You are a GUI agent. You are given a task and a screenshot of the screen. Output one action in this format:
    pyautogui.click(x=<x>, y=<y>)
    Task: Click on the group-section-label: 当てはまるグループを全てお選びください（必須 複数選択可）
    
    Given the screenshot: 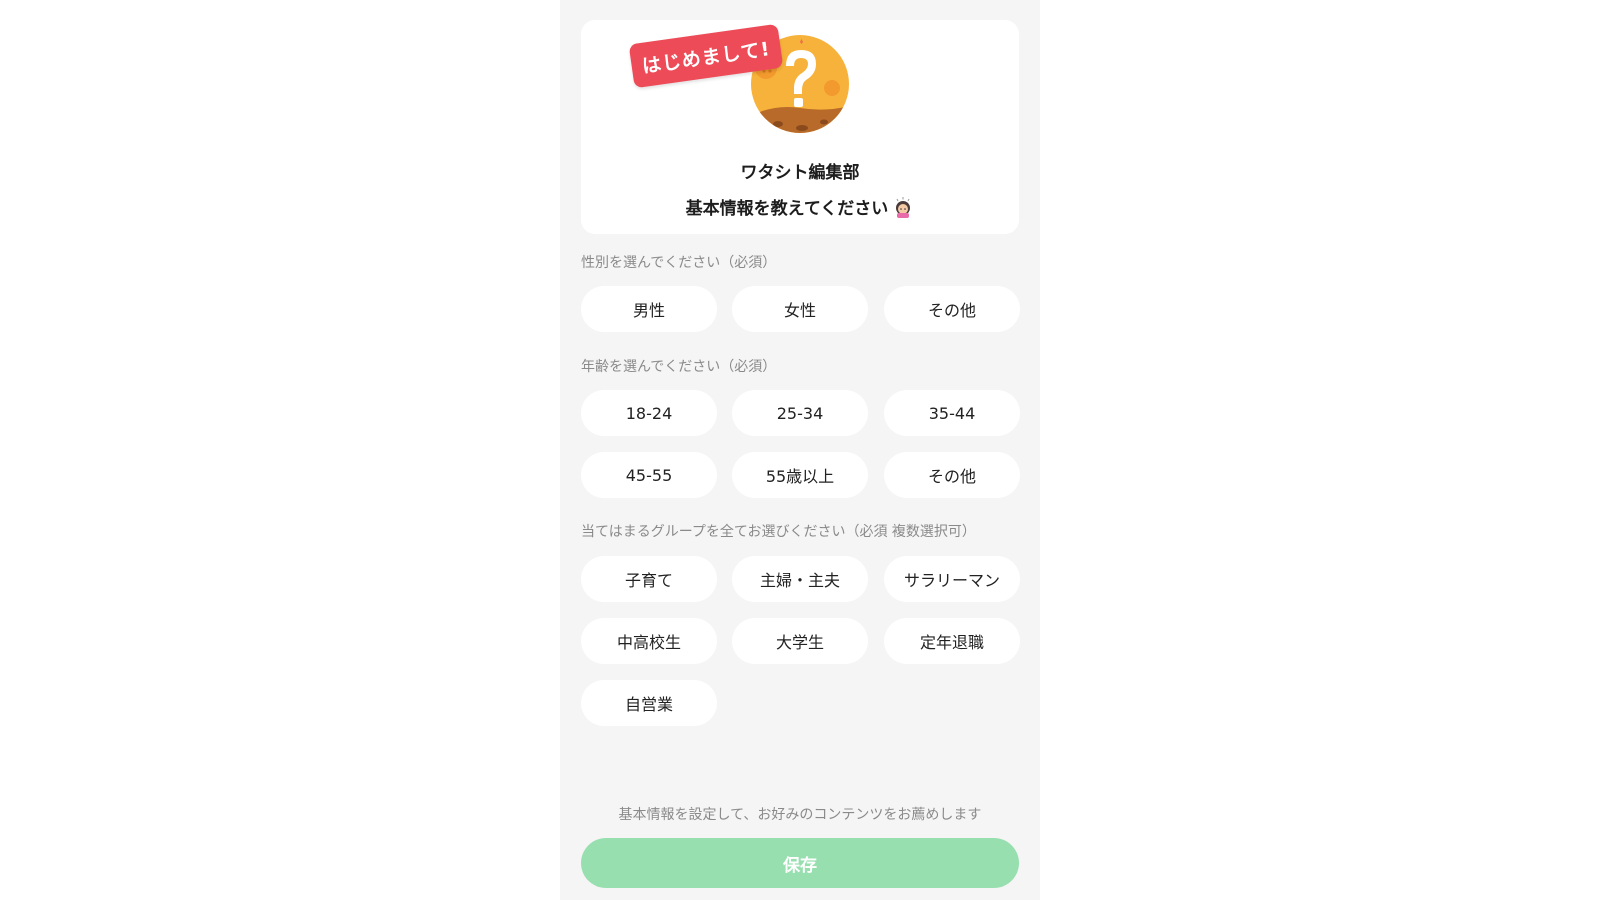 What is the action you would take?
    pyautogui.click(x=778, y=532)
    